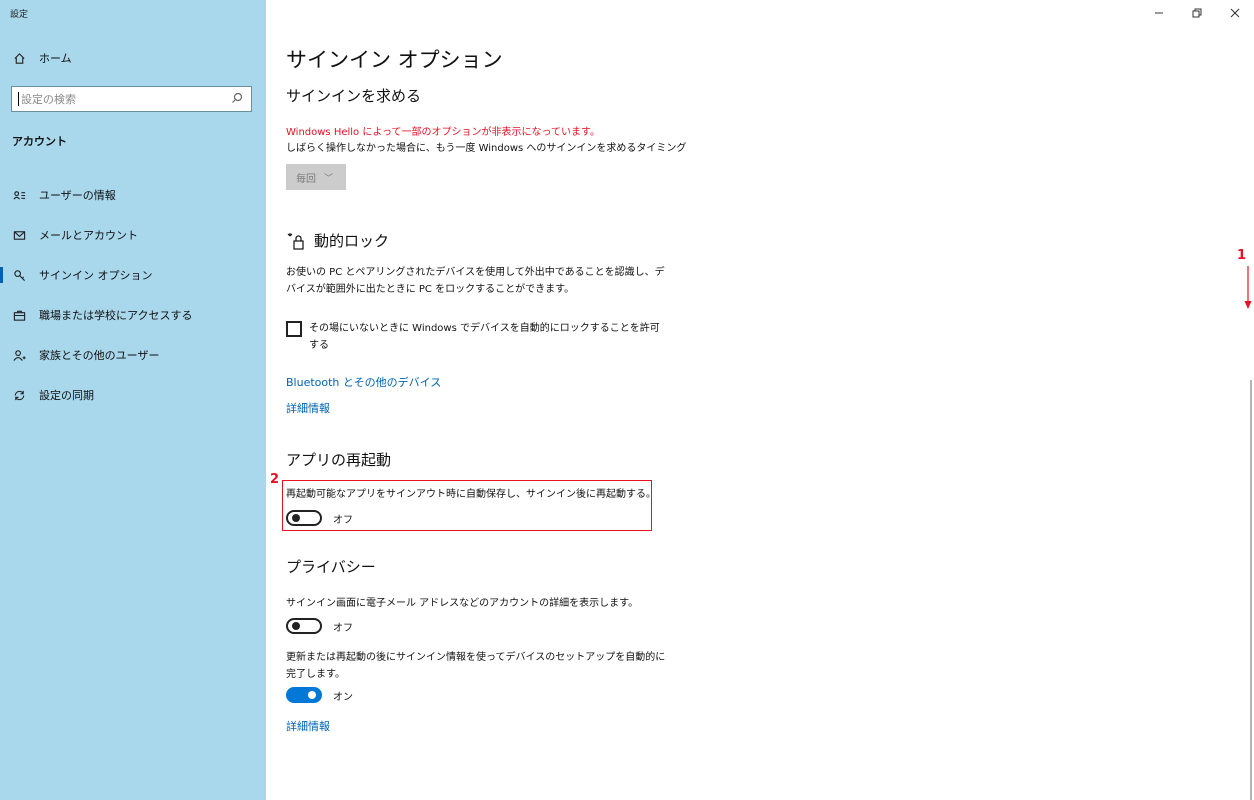 The height and width of the screenshot is (800, 1254). What do you see at coordinates (343, 697) in the screenshot?
I see `auto-setup-toggle-state: オン` at bounding box center [343, 697].